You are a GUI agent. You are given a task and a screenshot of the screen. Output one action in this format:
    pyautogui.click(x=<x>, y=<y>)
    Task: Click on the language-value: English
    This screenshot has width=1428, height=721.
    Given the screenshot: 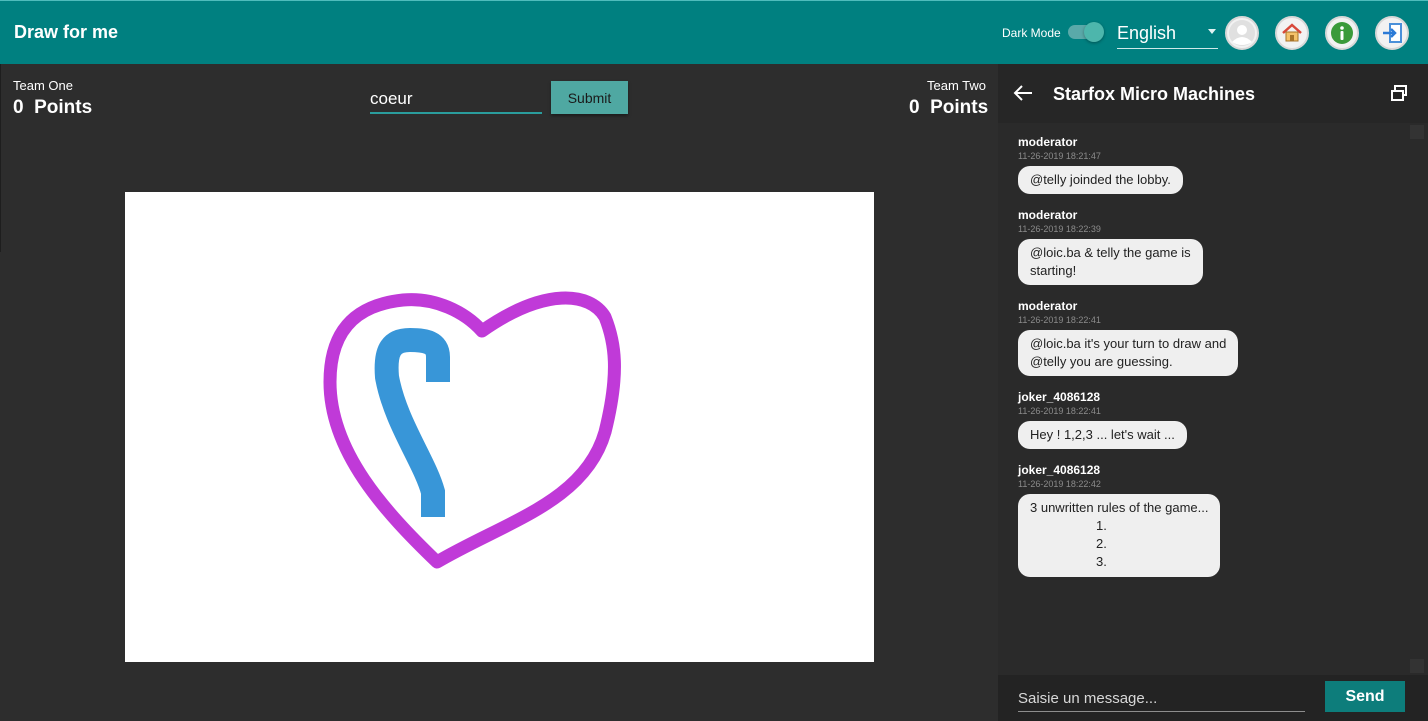 What is the action you would take?
    pyautogui.click(x=1147, y=33)
    